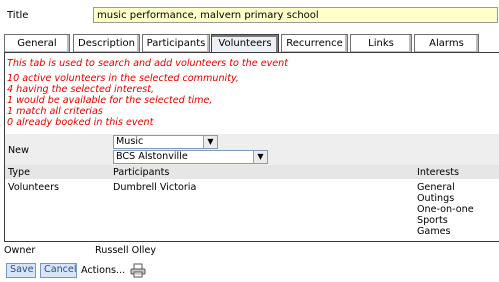 This screenshot has width=499, height=282. Describe the element at coordinates (37, 43) in the screenshot. I see `tab-general: General` at that location.